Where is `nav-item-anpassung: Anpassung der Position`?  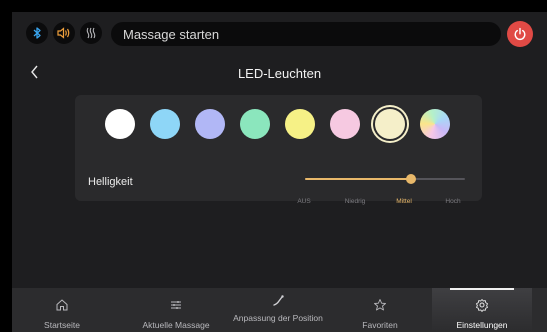 nav-item-anpassung: Anpassung der Position is located at coordinates (278, 310).